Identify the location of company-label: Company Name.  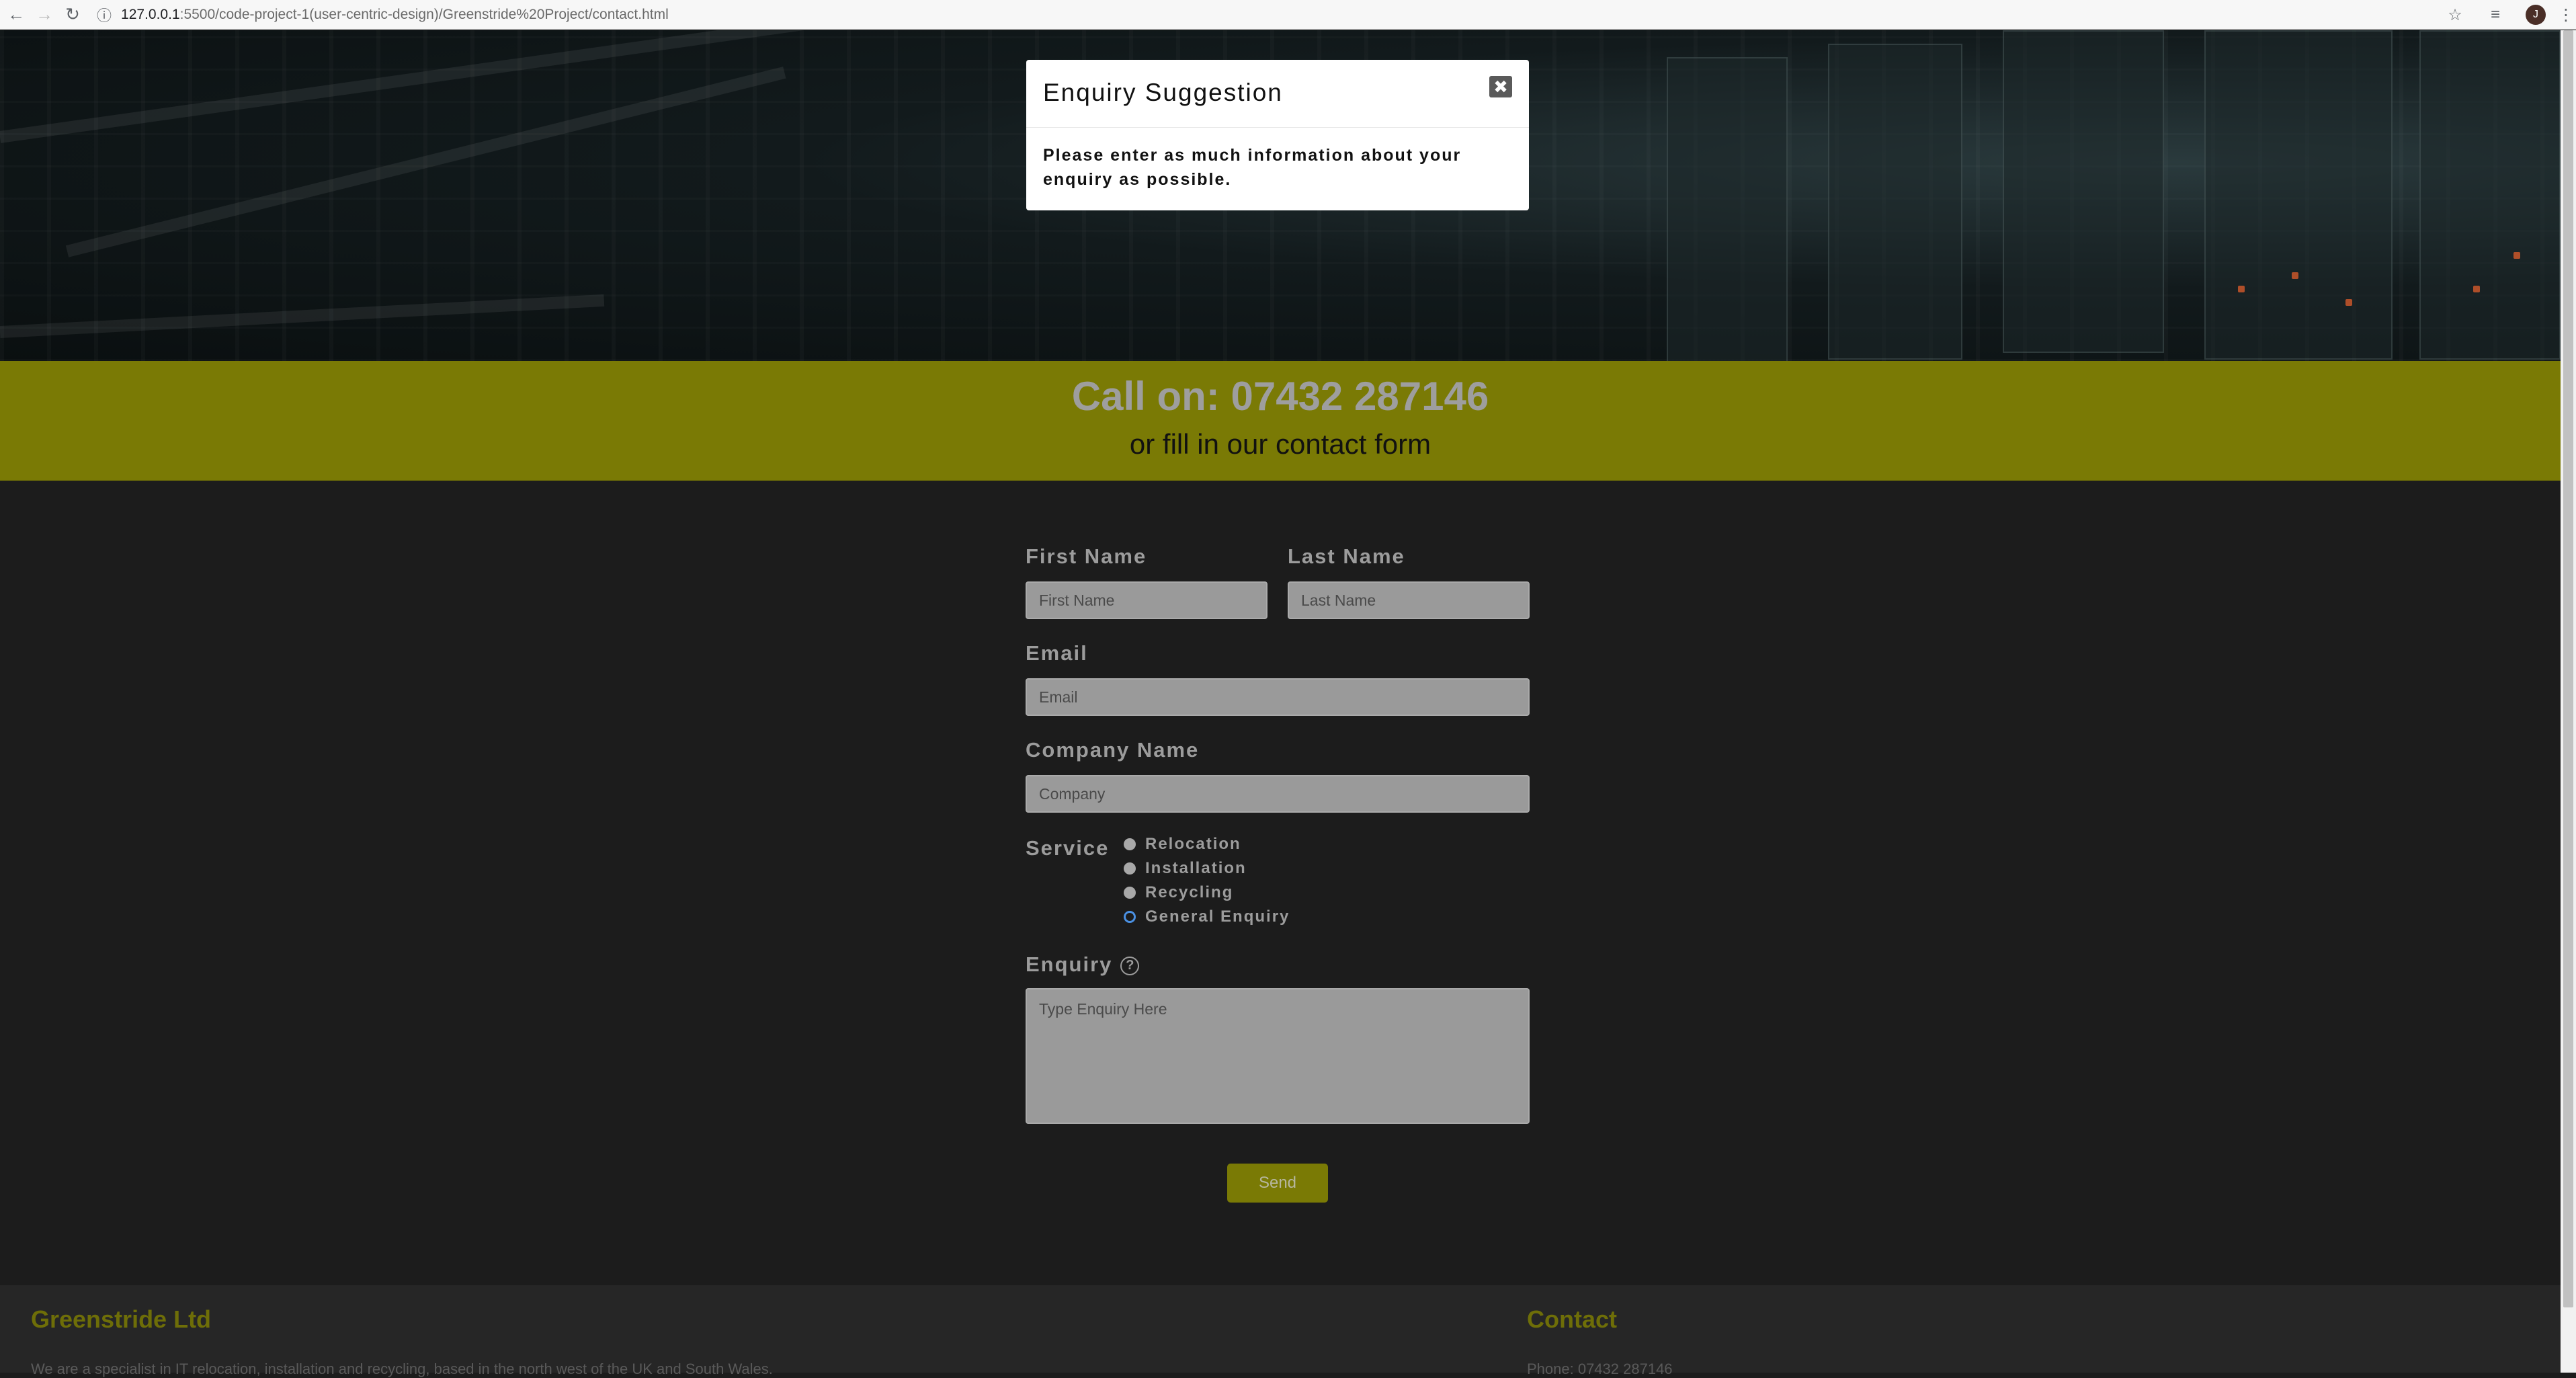
(1113, 750).